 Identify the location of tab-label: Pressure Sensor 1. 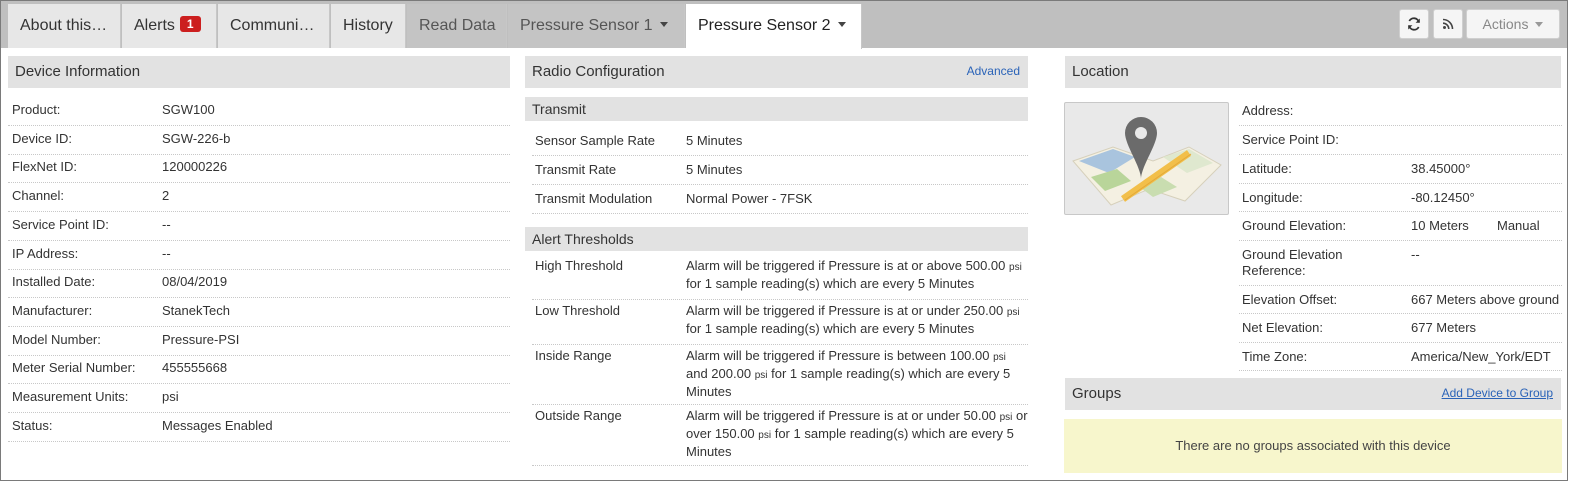
(586, 25).